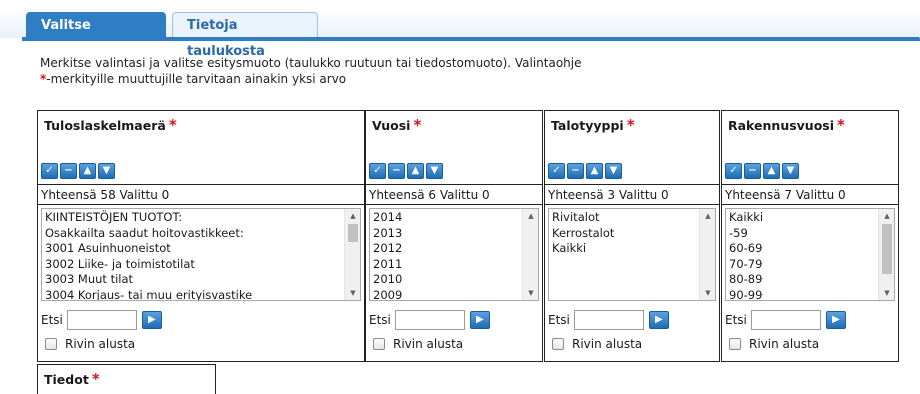  What do you see at coordinates (96, 35) in the screenshot?
I see `tab-select-variables: Valitse muuttujat` at bounding box center [96, 35].